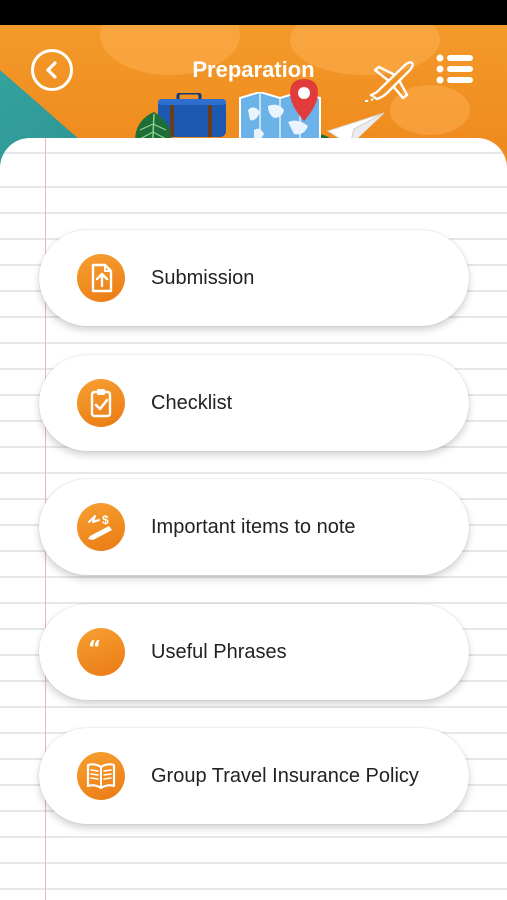 The height and width of the screenshot is (900, 507). What do you see at coordinates (101, 527) in the screenshot?
I see `pen-money-icon: $` at bounding box center [101, 527].